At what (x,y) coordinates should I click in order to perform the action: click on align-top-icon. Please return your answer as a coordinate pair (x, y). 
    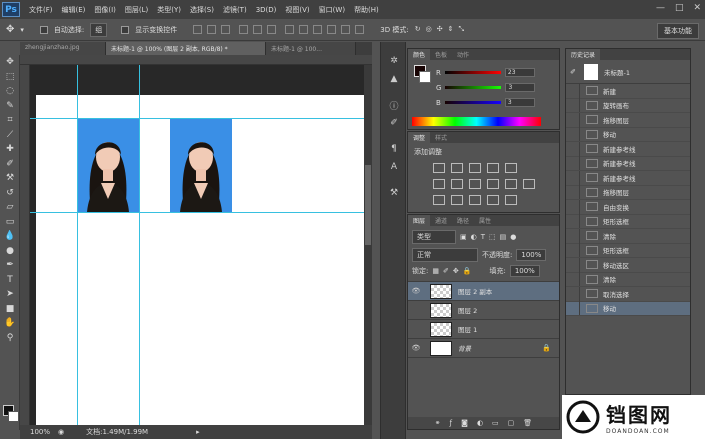
    Looking at the image, I should click on (198, 29).